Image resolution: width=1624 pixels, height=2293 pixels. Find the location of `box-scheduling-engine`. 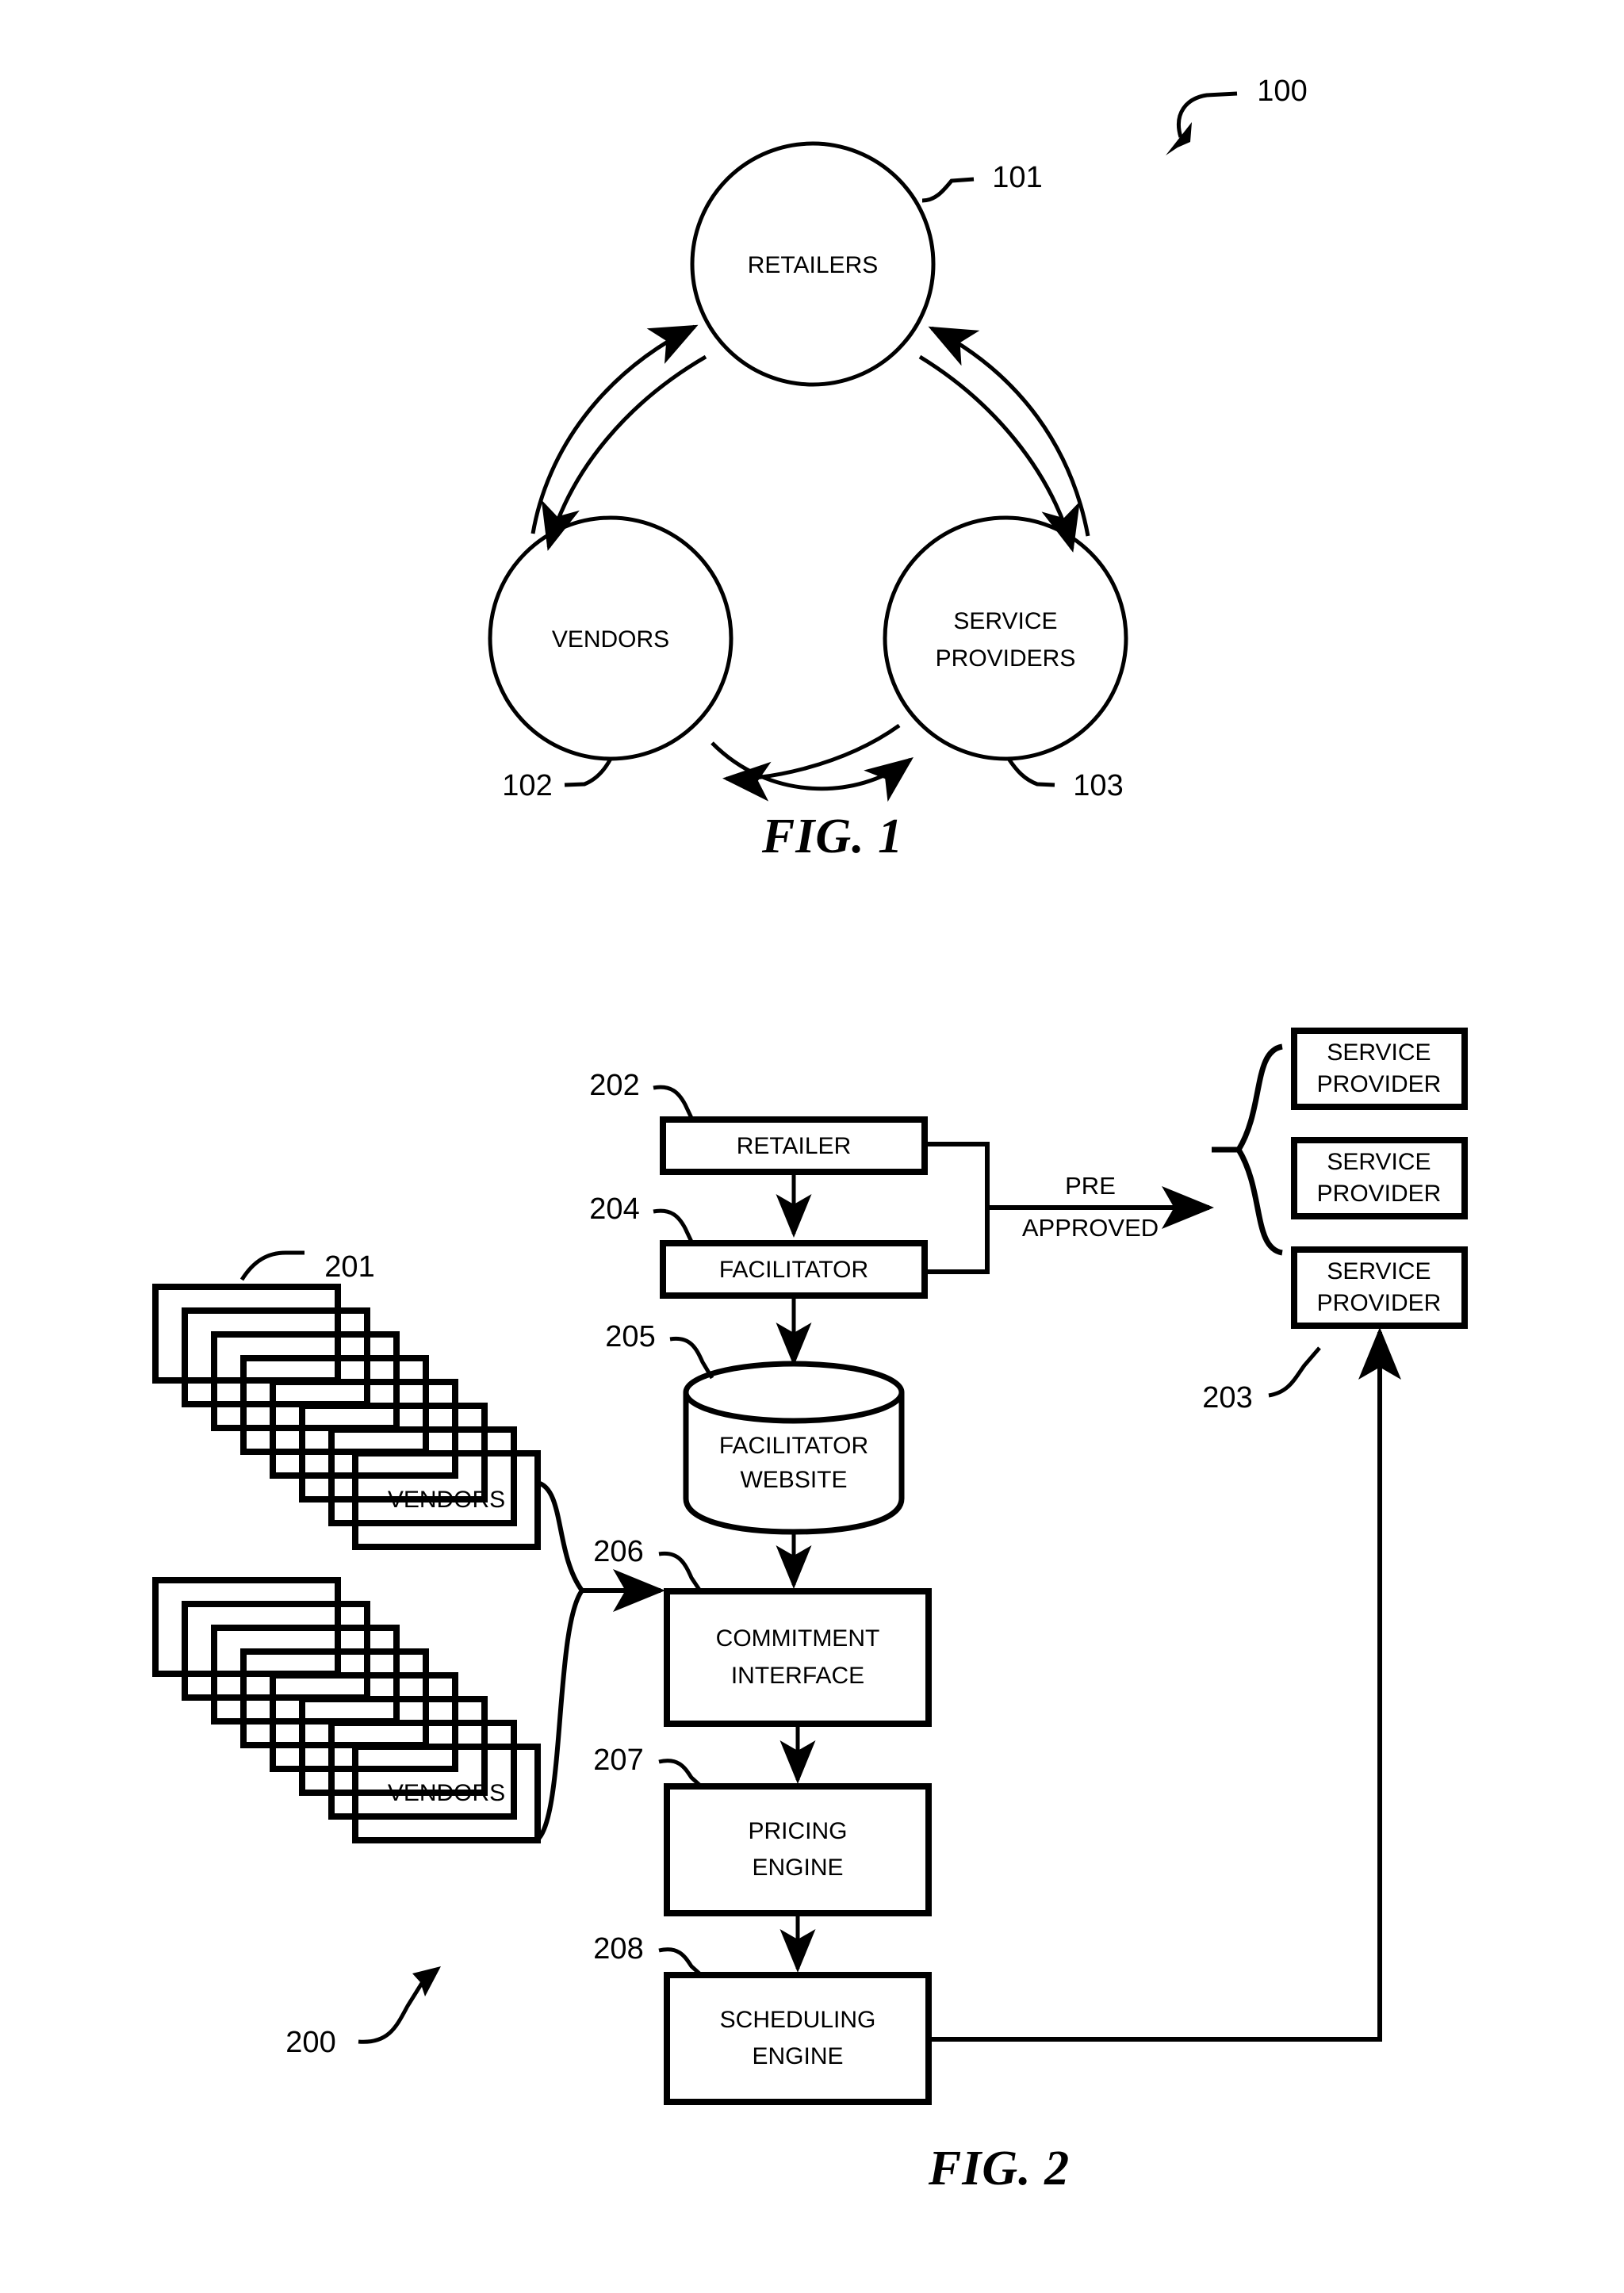

box-scheduling-engine is located at coordinates (798, 2038).